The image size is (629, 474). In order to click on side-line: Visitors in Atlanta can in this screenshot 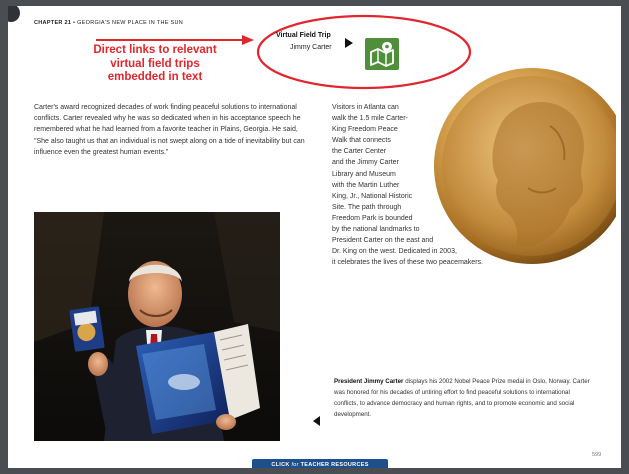, I will do `click(365, 107)`.